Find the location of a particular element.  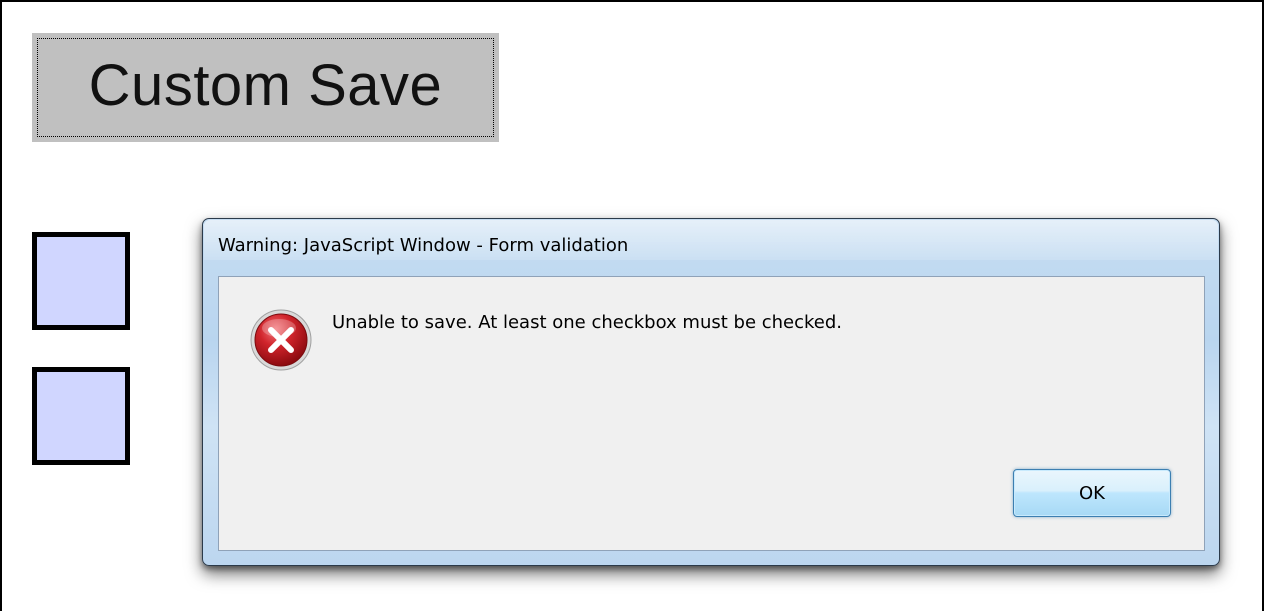

error-icon is located at coordinates (281, 340).